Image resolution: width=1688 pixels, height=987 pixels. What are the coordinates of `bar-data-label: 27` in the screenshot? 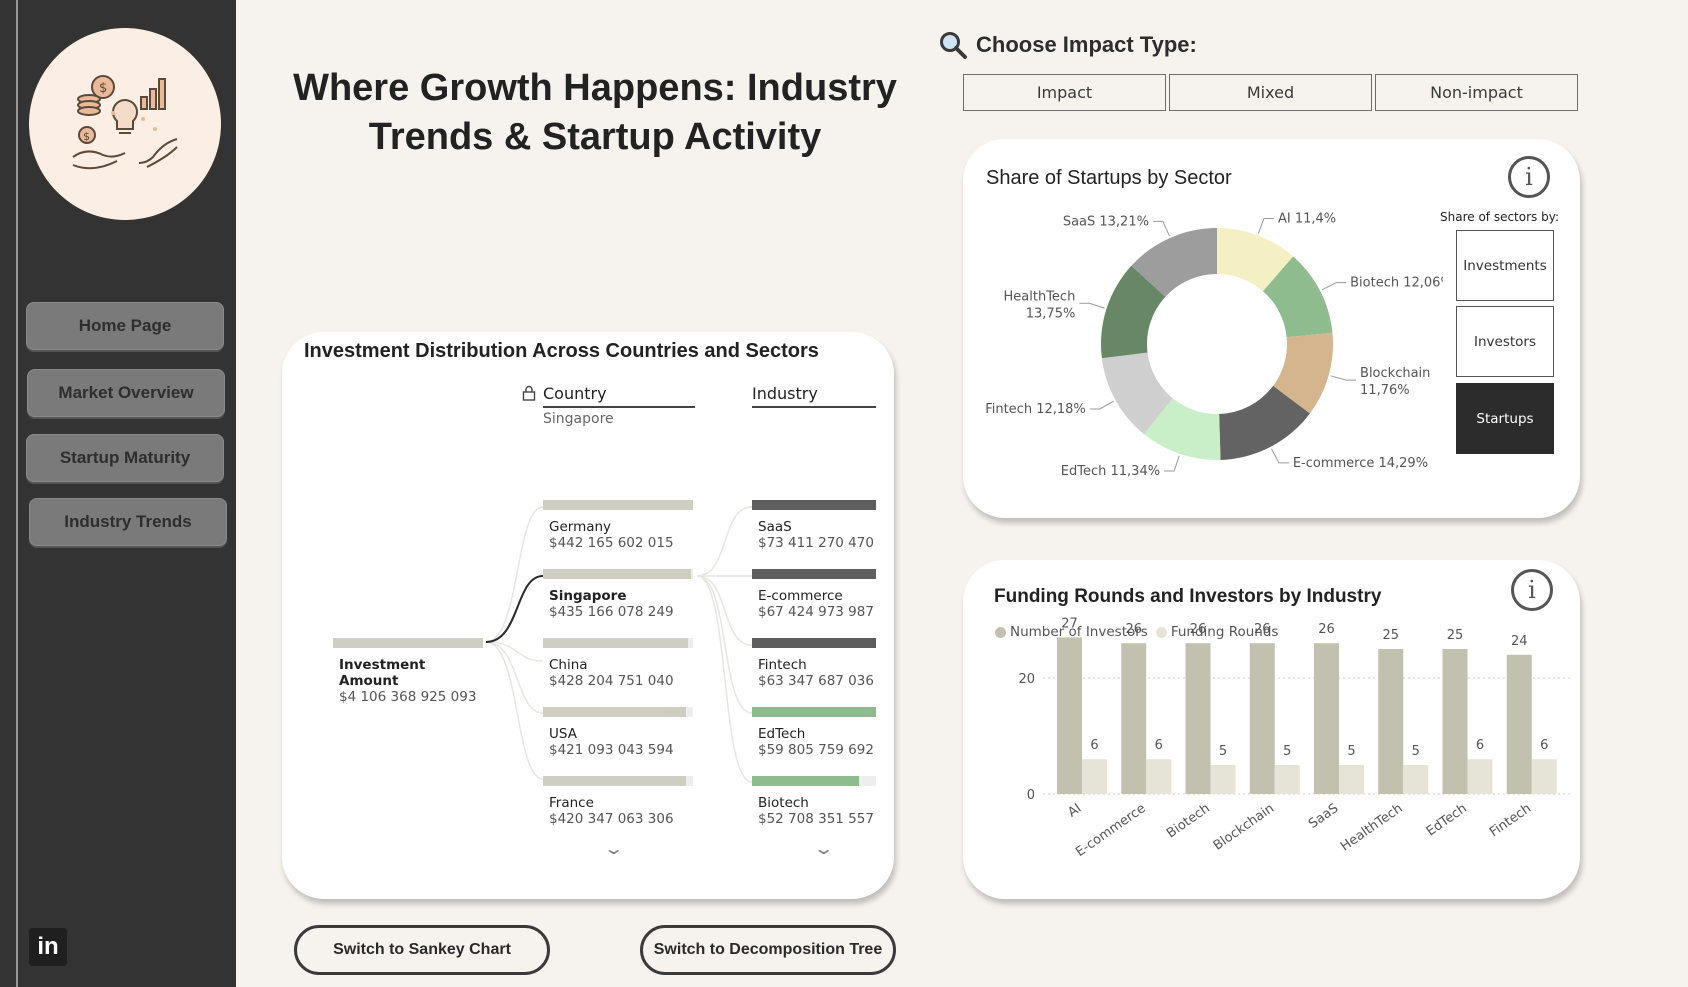 It's located at (1069, 623).